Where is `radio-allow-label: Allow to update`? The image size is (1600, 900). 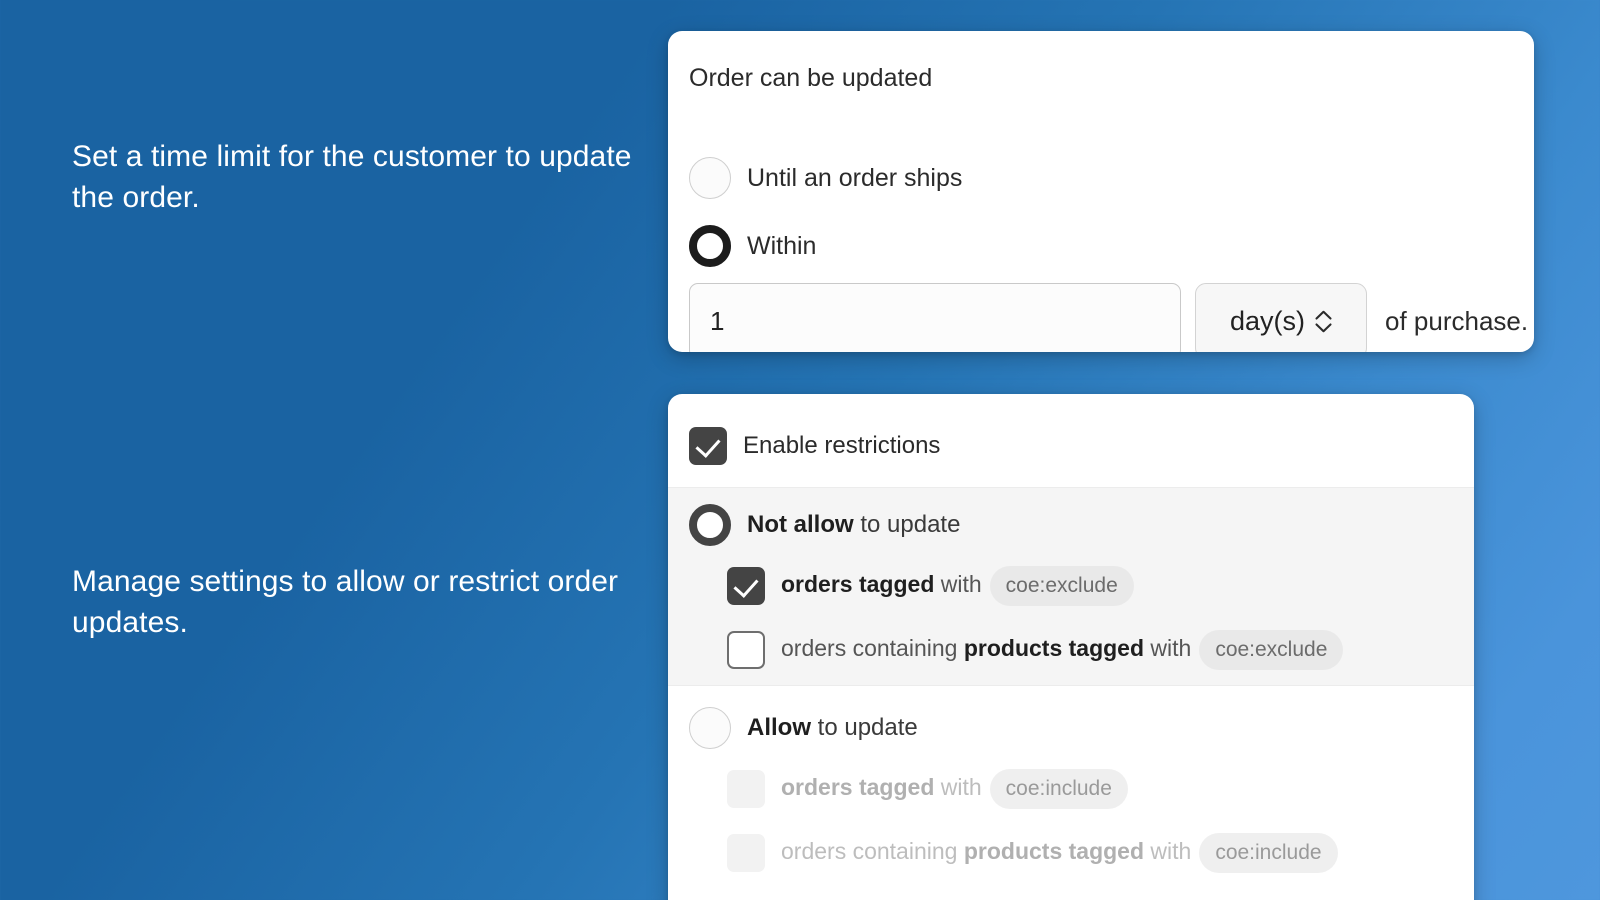 radio-allow-label: Allow to update is located at coordinates (832, 728).